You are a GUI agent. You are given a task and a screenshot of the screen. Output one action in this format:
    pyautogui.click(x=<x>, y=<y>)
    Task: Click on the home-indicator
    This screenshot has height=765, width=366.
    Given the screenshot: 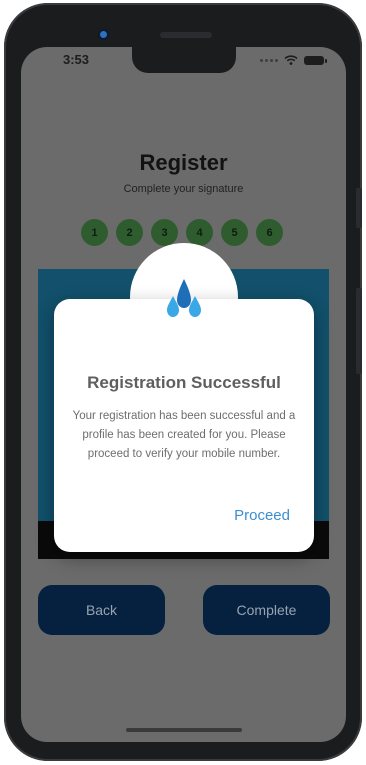 What is the action you would take?
    pyautogui.click(x=184, y=730)
    